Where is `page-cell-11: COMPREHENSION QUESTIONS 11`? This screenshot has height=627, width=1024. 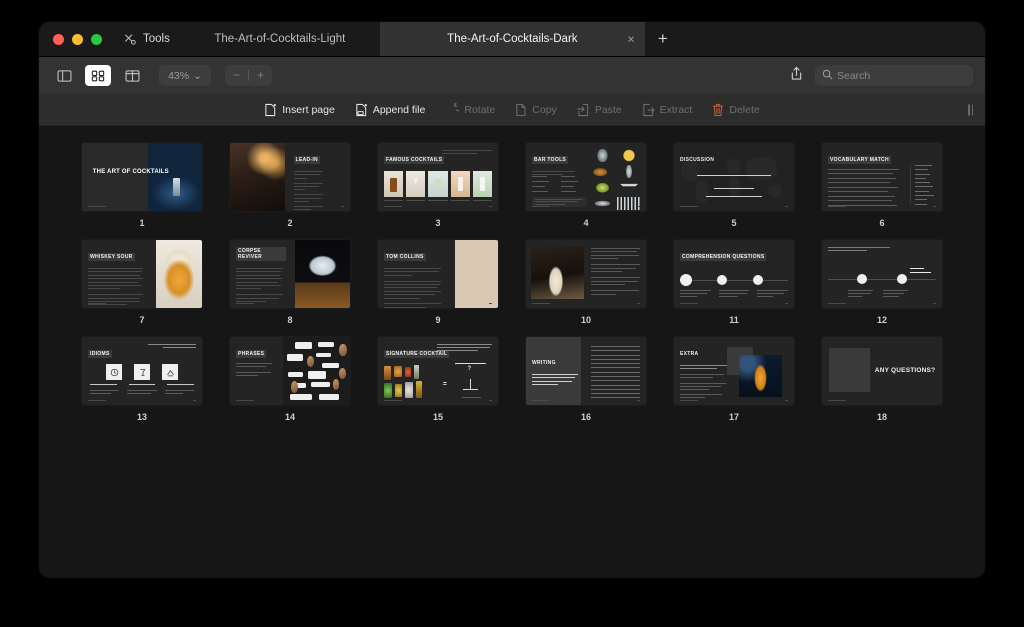 page-cell-11: COMPREHENSION QUESTIONS 11 is located at coordinates (734, 282).